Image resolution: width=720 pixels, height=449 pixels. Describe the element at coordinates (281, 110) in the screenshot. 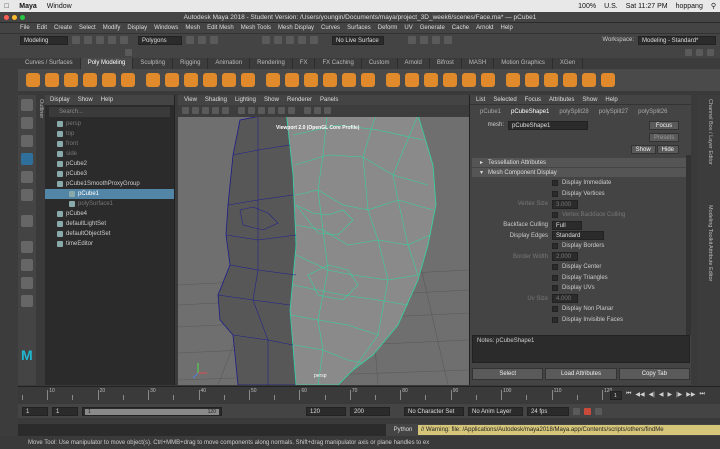

I see `lights-icon` at that location.